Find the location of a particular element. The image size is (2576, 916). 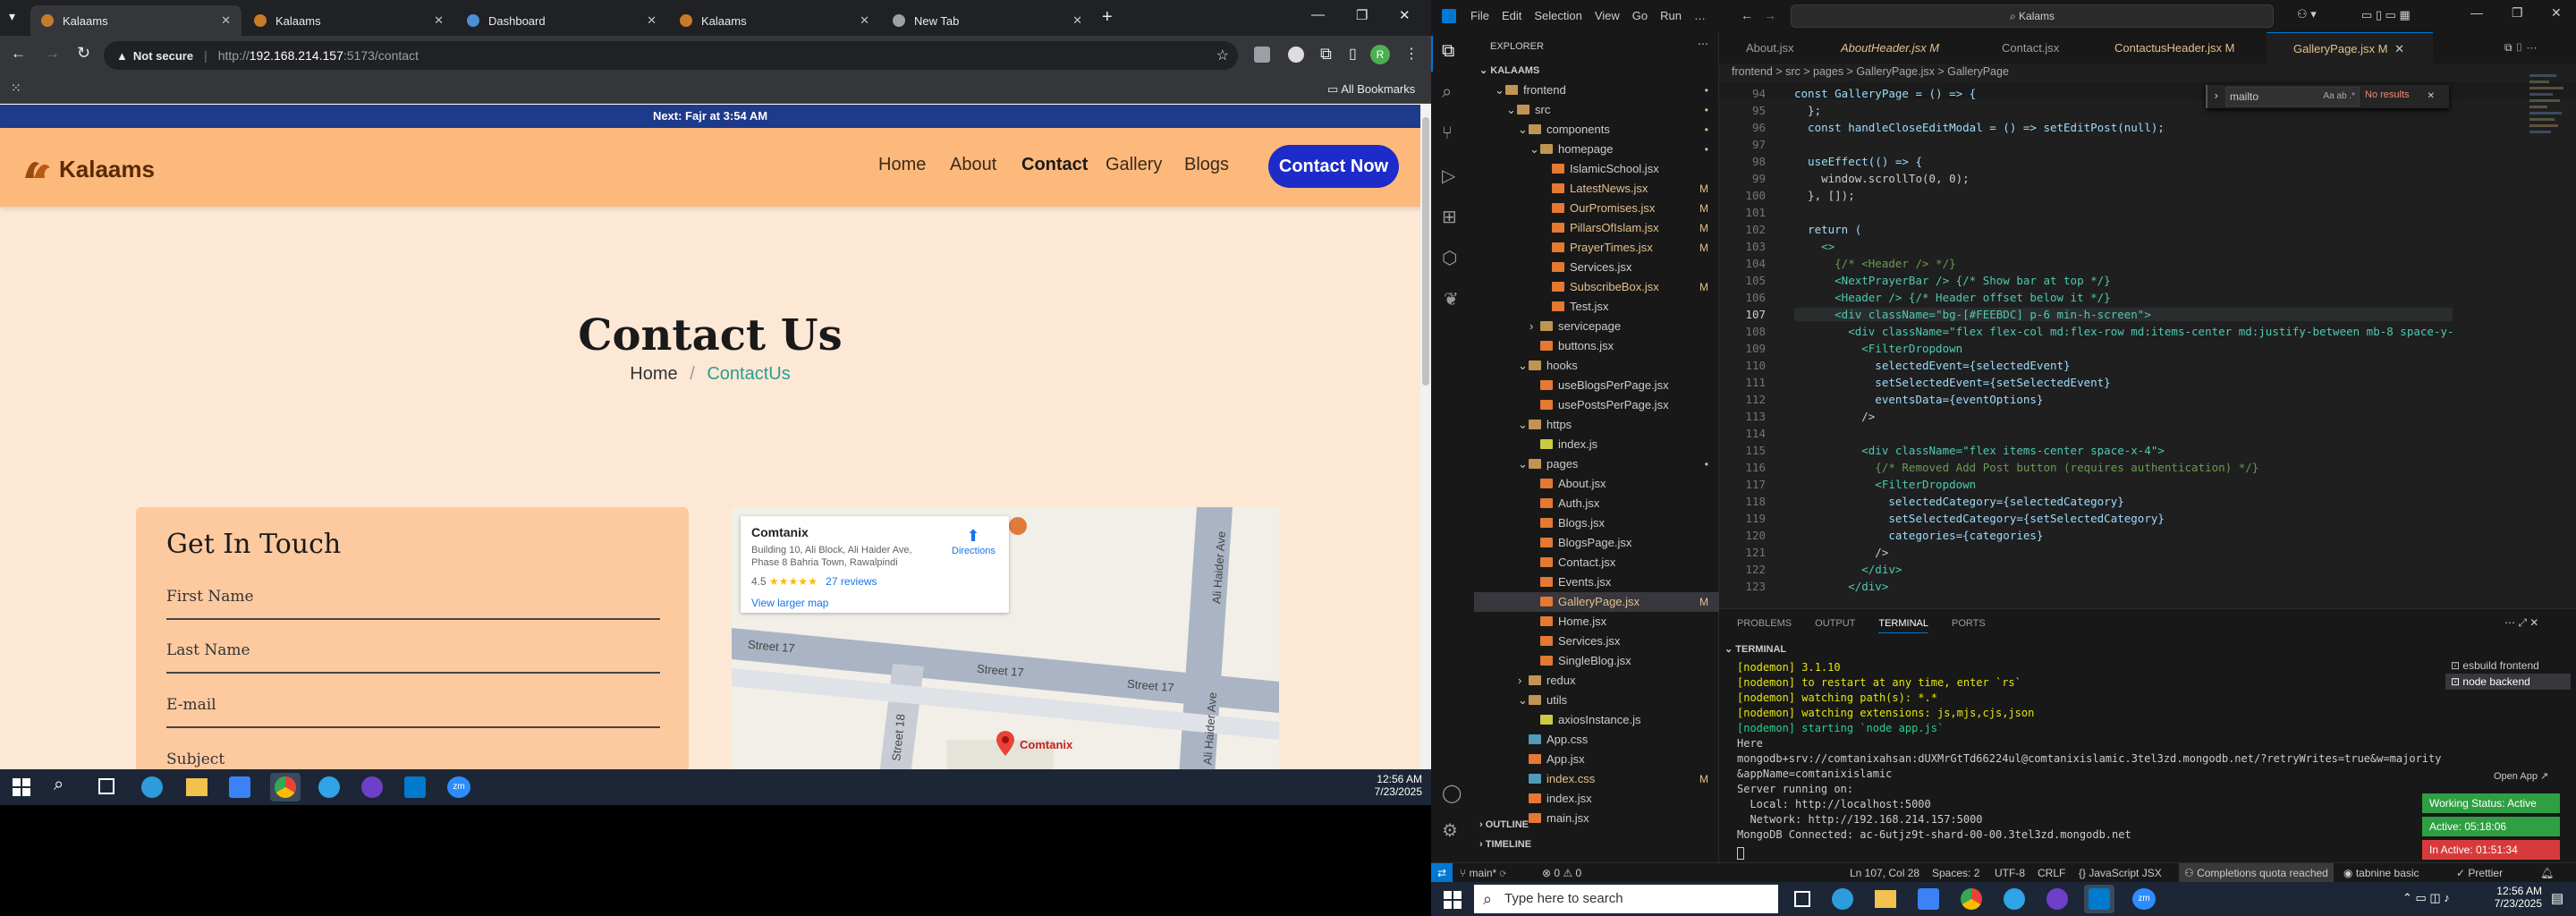

scrollbar-thumb is located at coordinates (1425, 251).